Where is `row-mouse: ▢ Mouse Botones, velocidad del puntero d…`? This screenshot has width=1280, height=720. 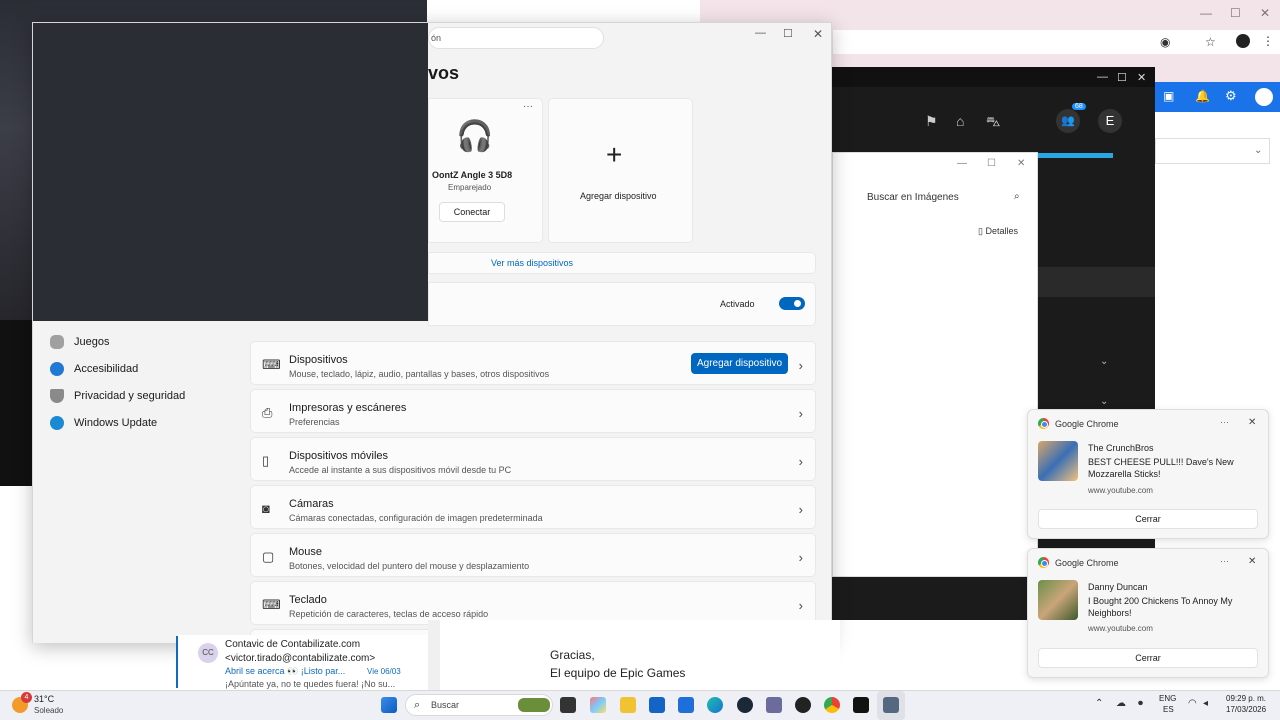
row-mouse: ▢ Mouse Botones, velocidad del puntero d… is located at coordinates (533, 555).